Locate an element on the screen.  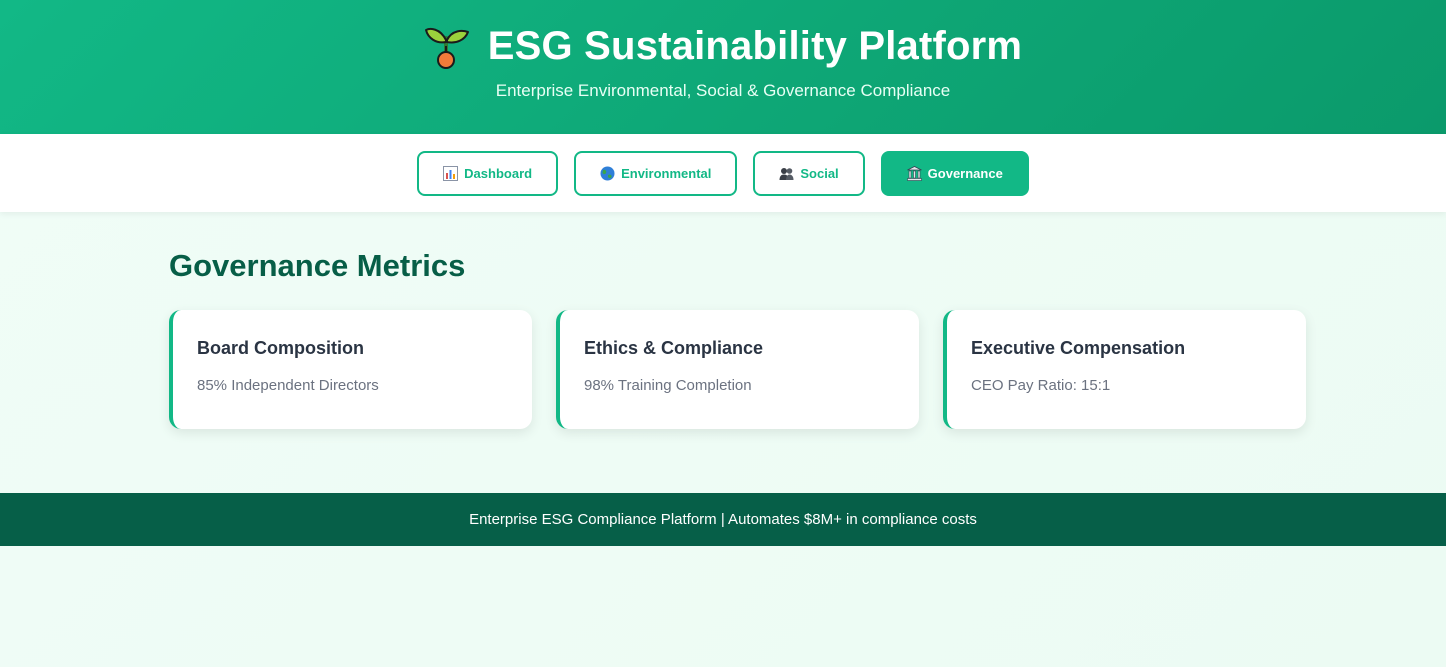
people-icon is located at coordinates (786, 173).